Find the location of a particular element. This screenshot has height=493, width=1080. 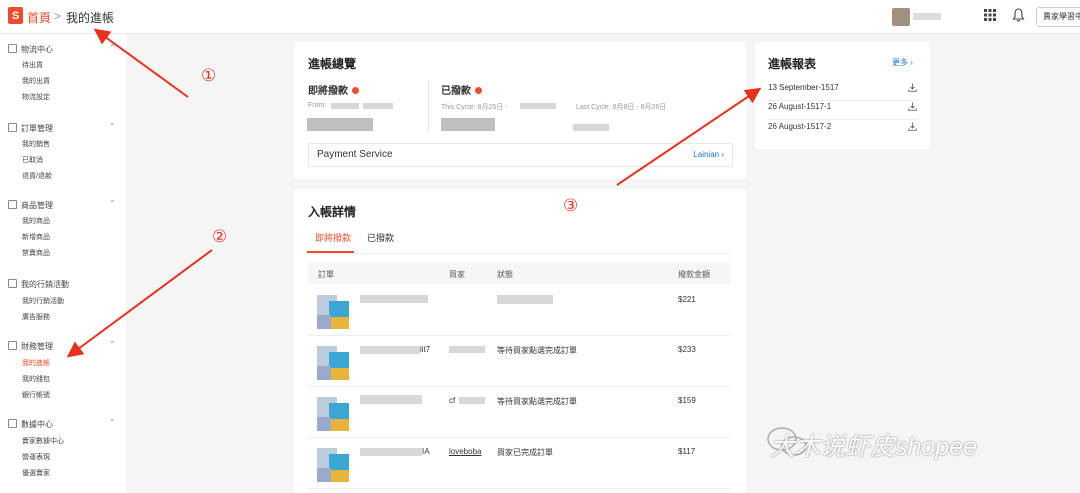

sidebar-item: 廣告服務 is located at coordinates (36, 317).